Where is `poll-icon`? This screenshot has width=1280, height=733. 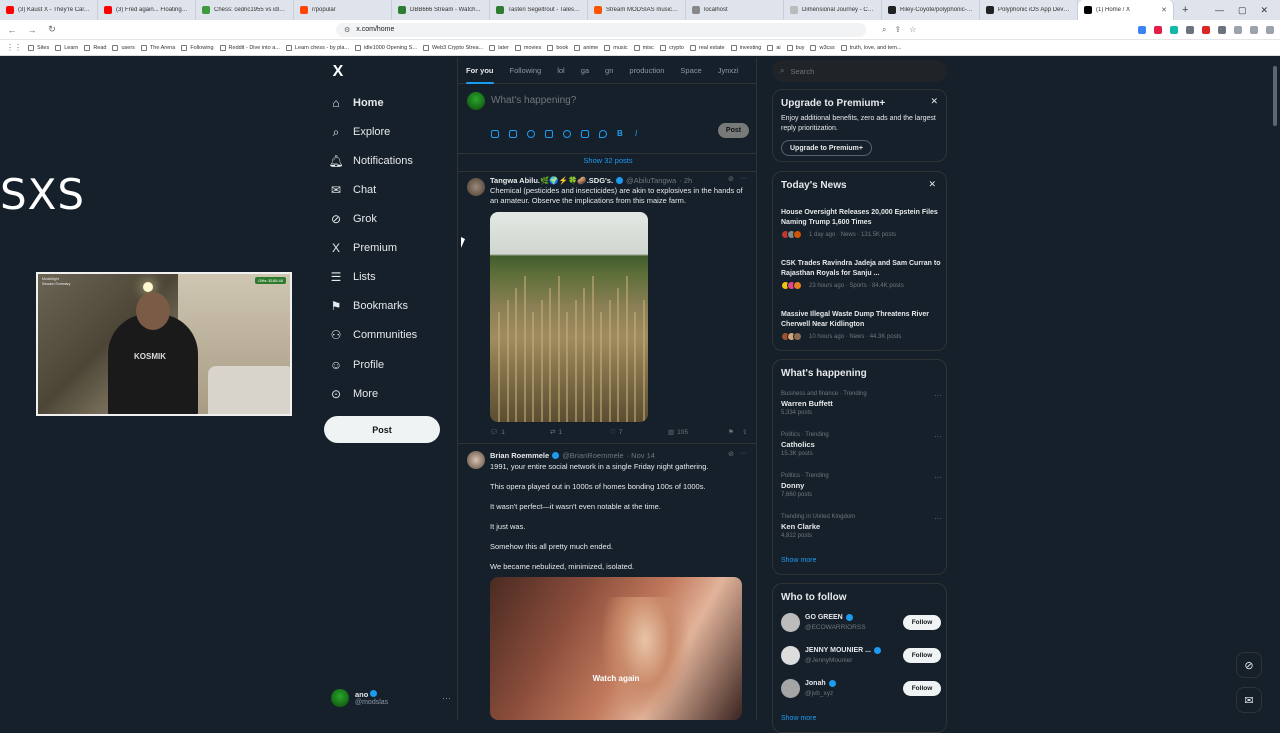 poll-icon is located at coordinates (549, 134).